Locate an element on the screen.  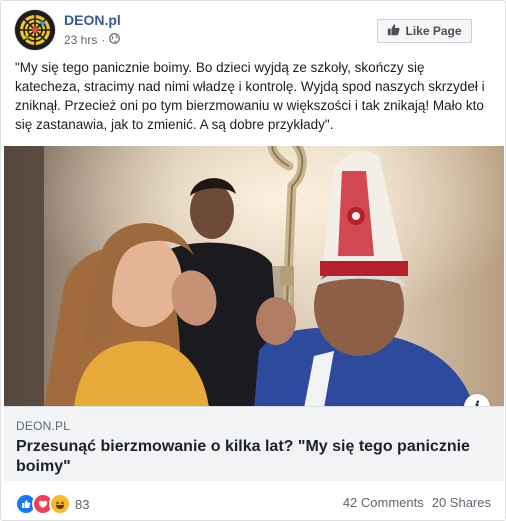
haha-icon is located at coordinates (60, 504).